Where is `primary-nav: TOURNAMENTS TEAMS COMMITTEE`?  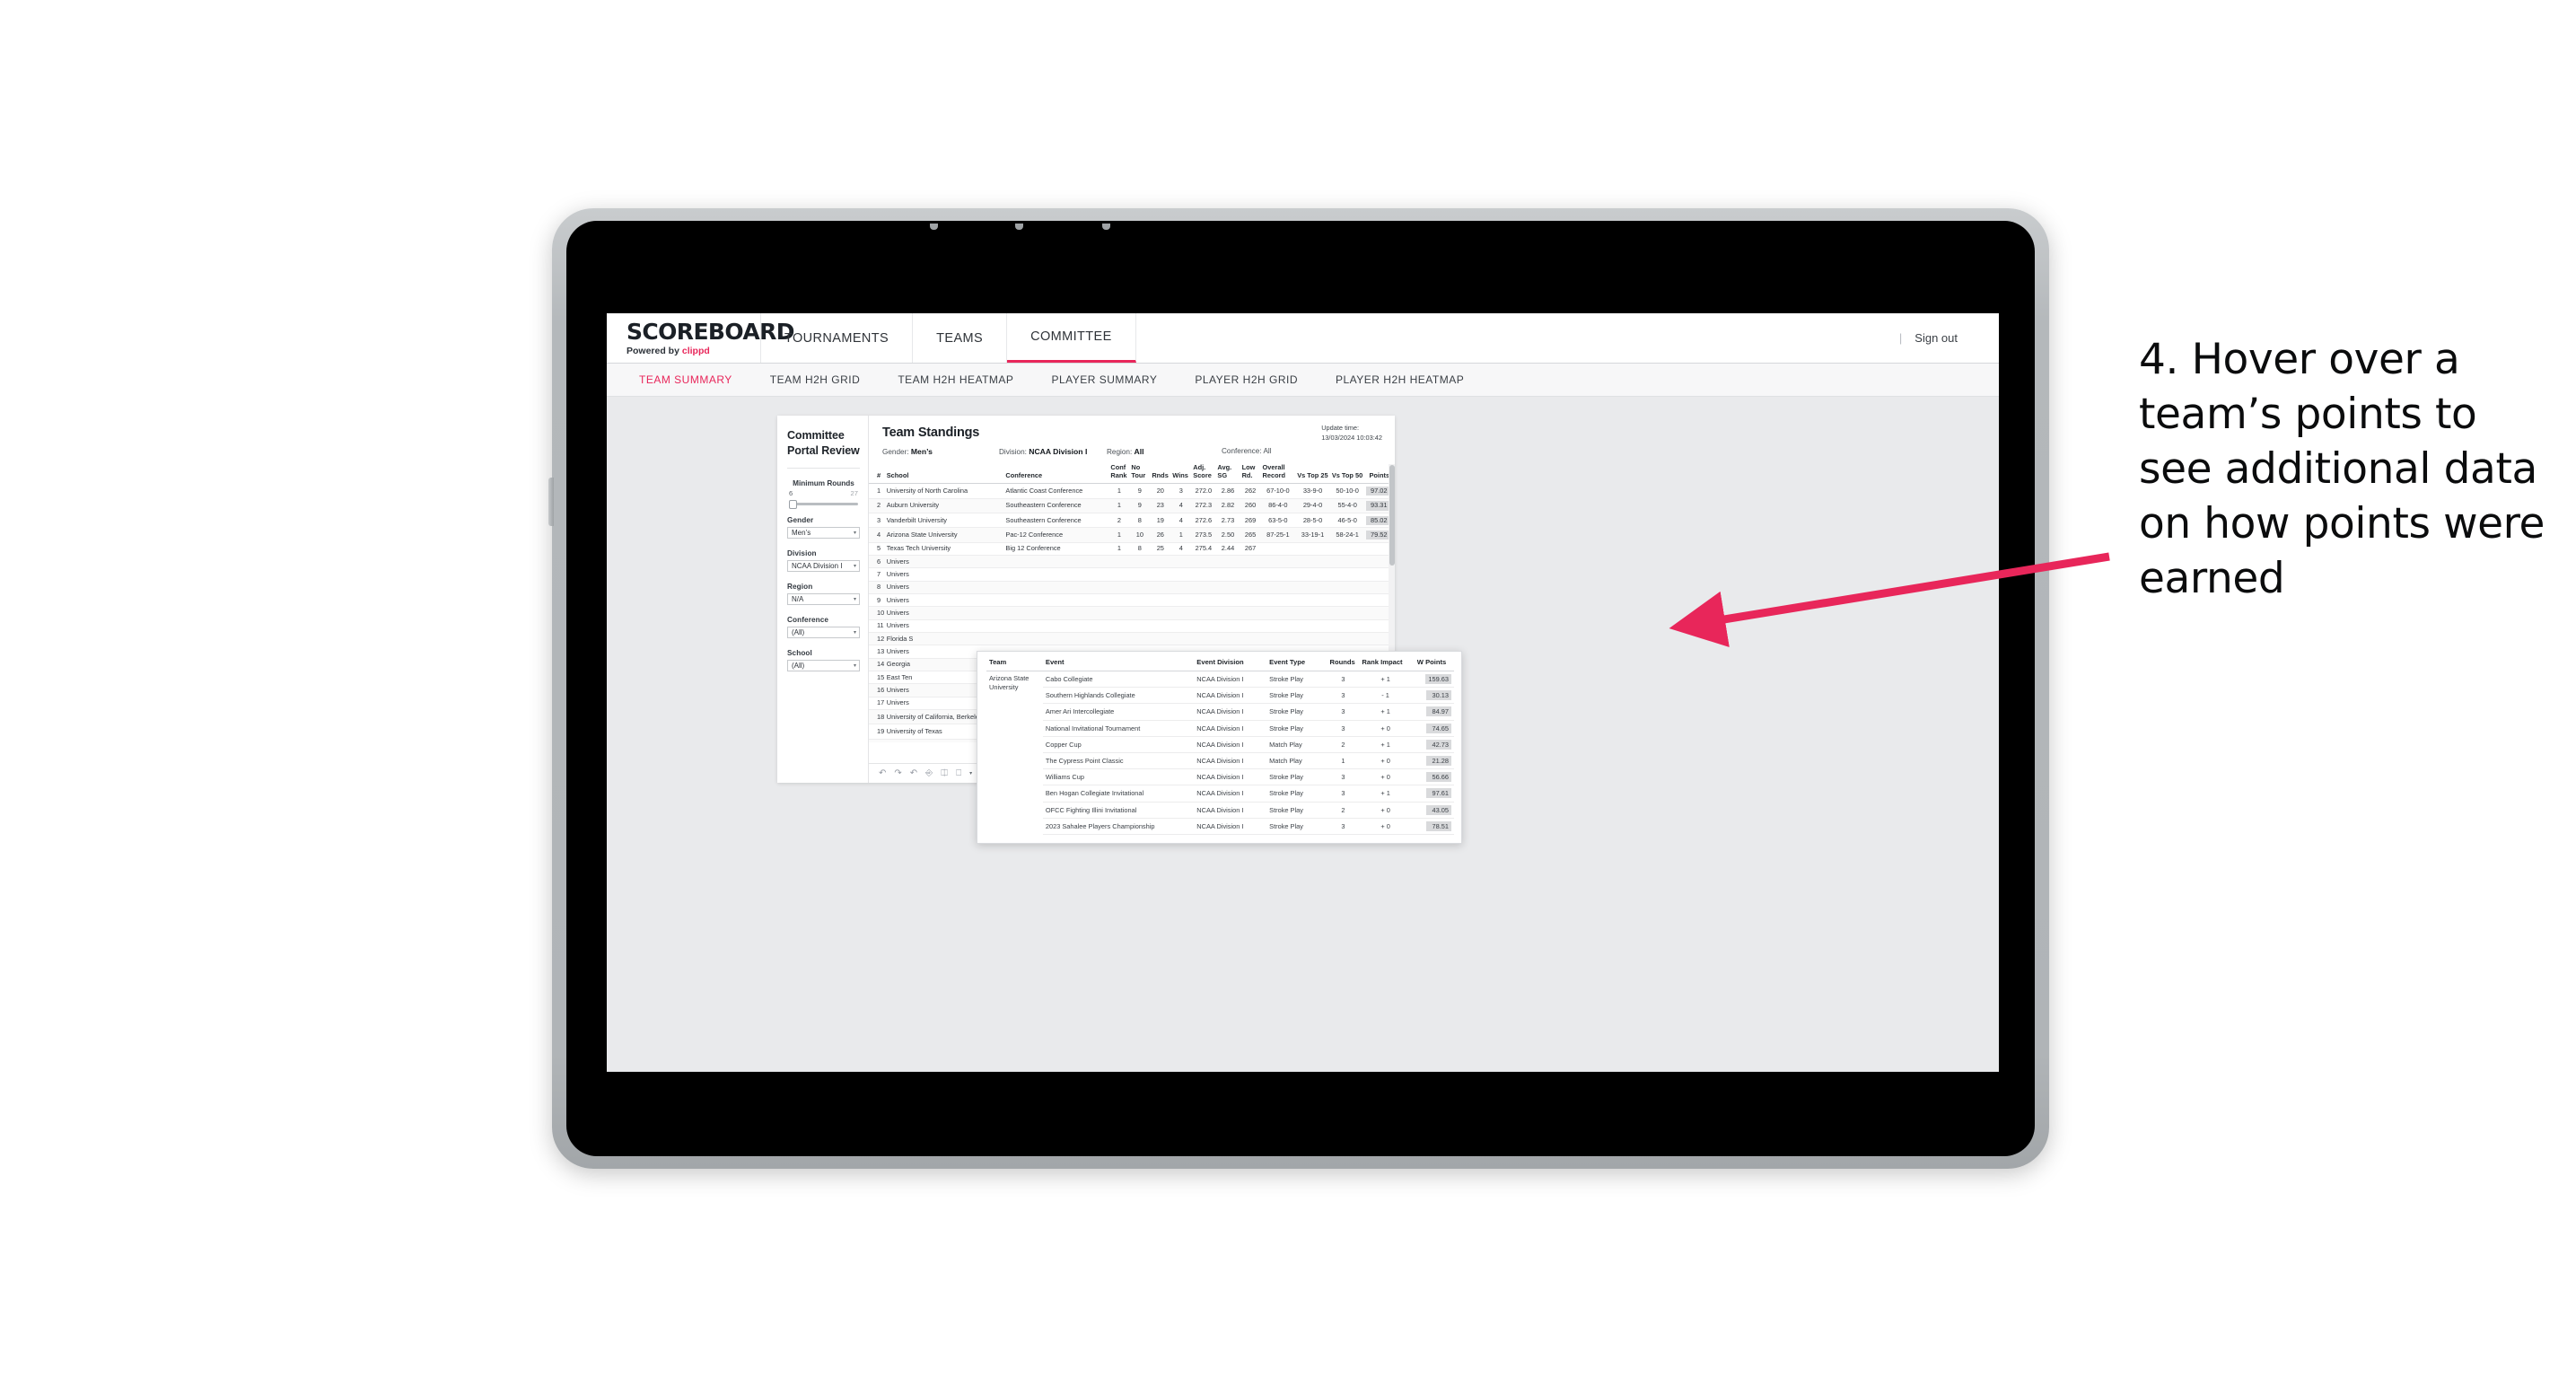 primary-nav: TOURNAMENTS TEAMS COMMITTEE is located at coordinates (948, 338).